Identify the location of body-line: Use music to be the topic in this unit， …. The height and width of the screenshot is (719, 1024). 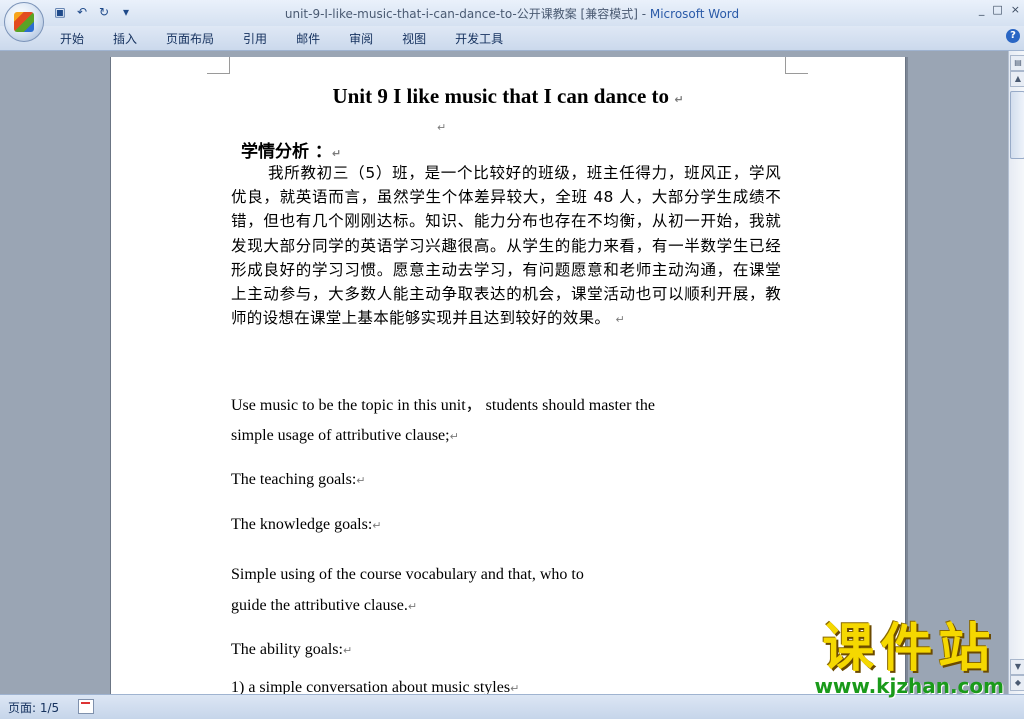
(443, 403).